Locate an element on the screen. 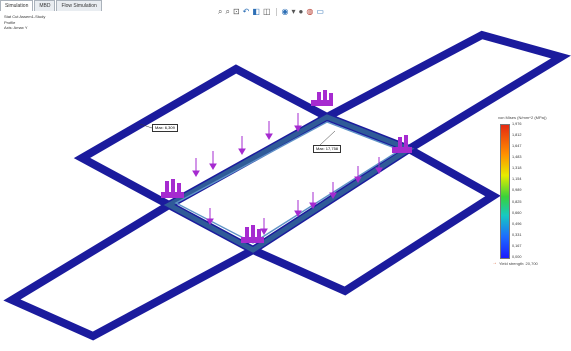 The width and height of the screenshot is (571, 351). legend-tick: 1,812 is located at coordinates (517, 135).